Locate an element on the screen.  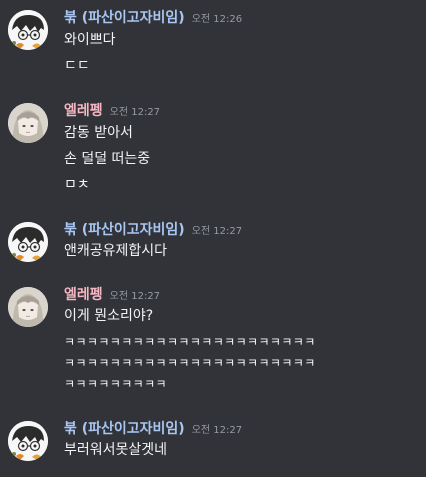
timestamp: 오전 12:26 is located at coordinates (217, 20).